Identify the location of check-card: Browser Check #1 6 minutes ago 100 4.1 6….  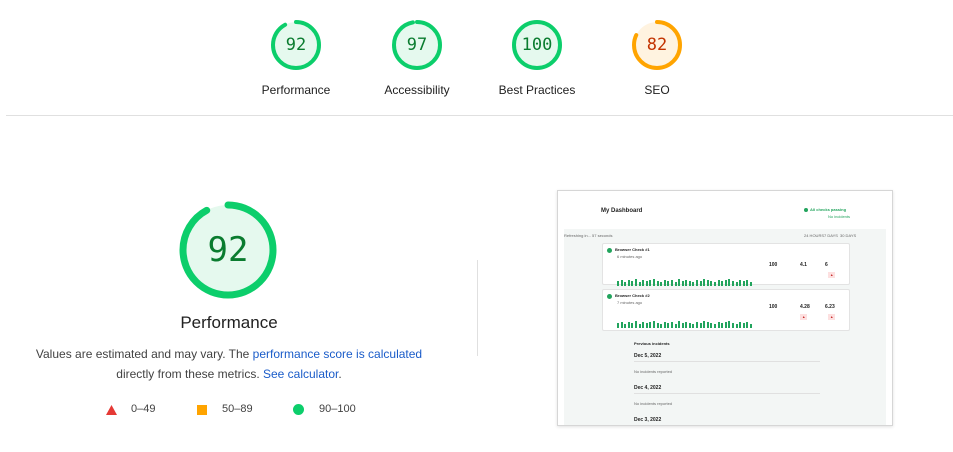
(726, 264).